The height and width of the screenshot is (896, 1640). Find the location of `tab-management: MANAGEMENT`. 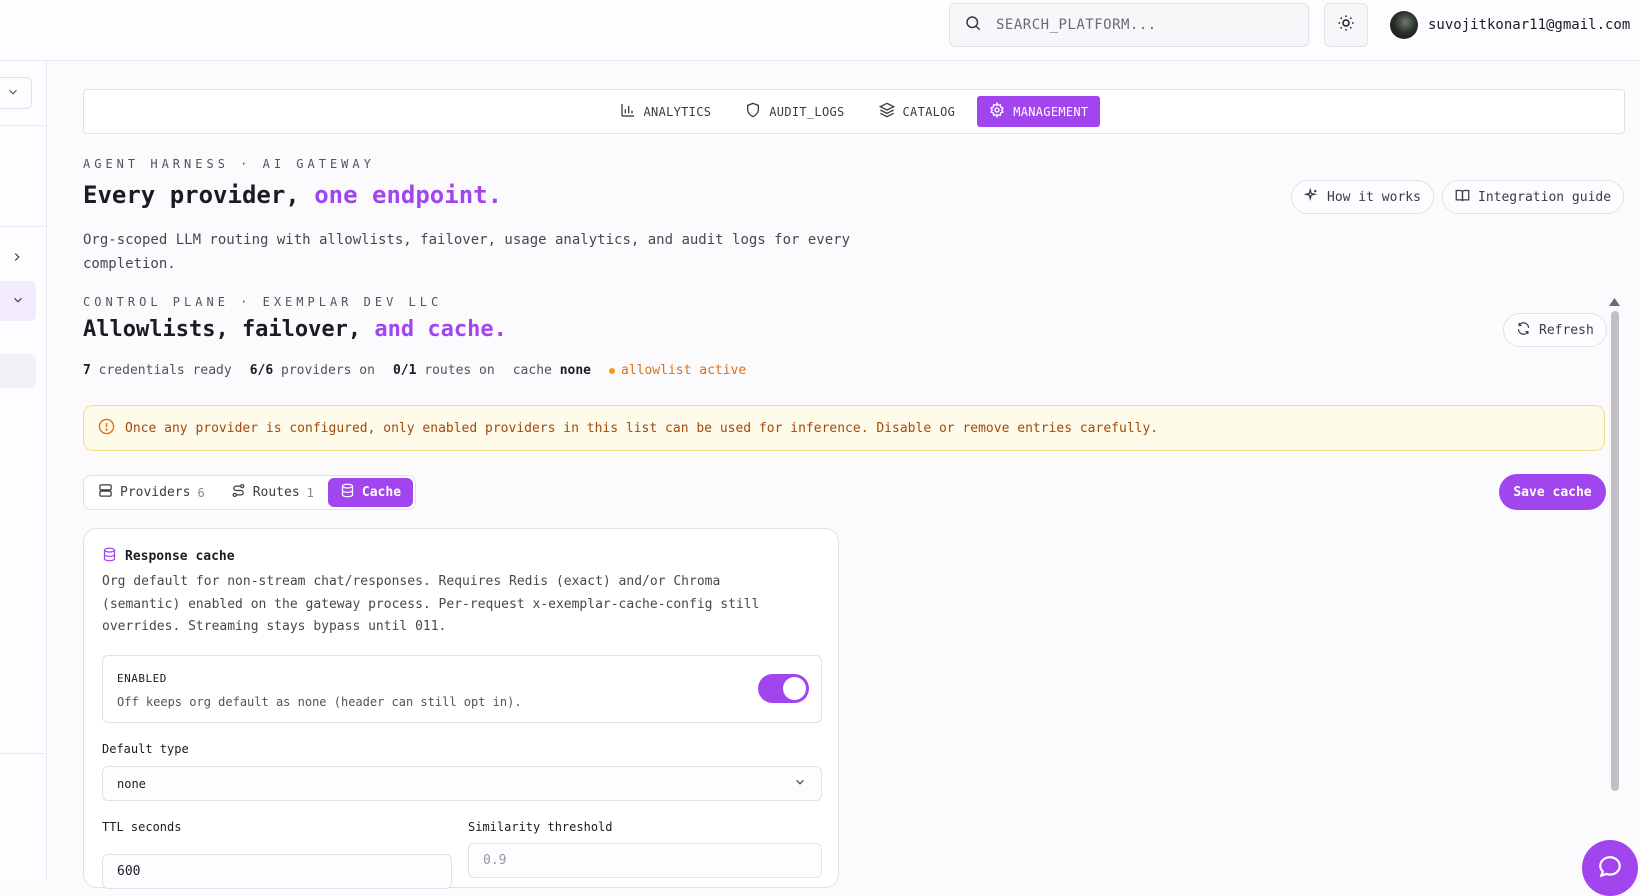

tab-management: MANAGEMENT is located at coordinates (1039, 111).